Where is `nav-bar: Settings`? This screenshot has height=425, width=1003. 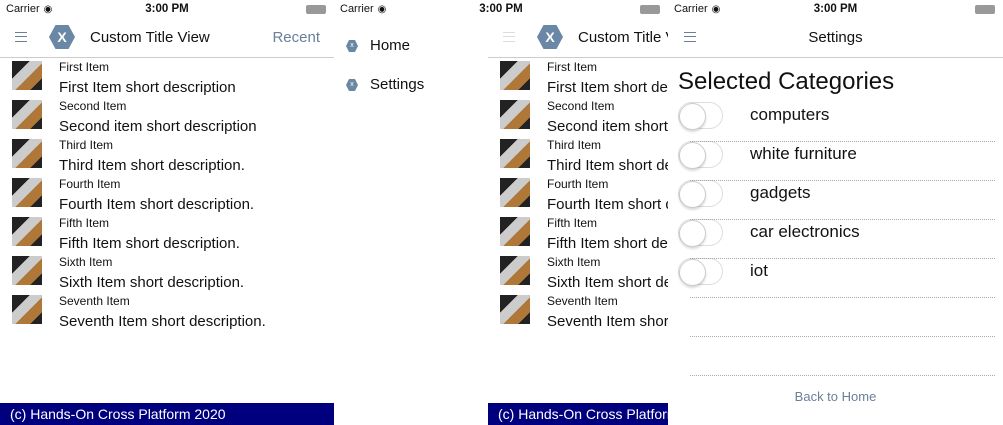 nav-bar: Settings is located at coordinates (835, 38).